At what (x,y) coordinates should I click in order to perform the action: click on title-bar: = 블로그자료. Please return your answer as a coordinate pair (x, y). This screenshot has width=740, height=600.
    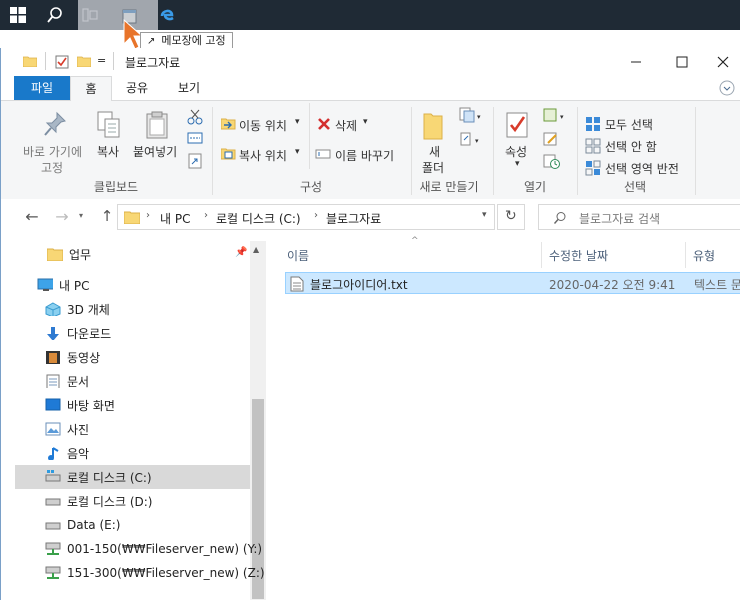
    Looking at the image, I should click on (370, 62).